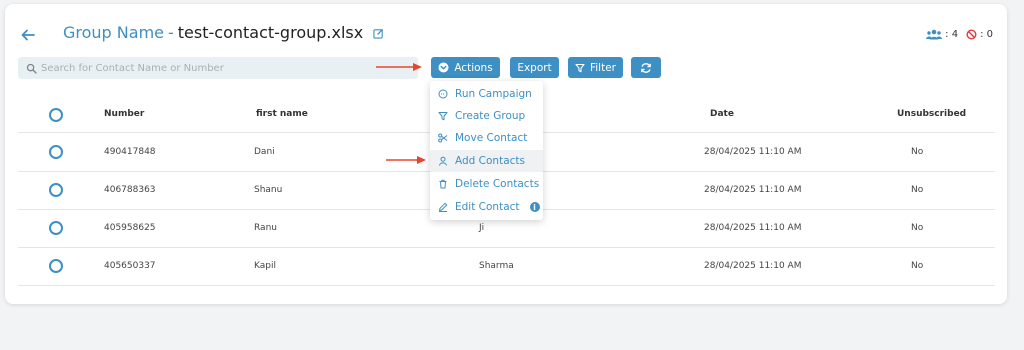 The image size is (1024, 350). What do you see at coordinates (473, 67) in the screenshot?
I see `actions-button-label: Actions` at bounding box center [473, 67].